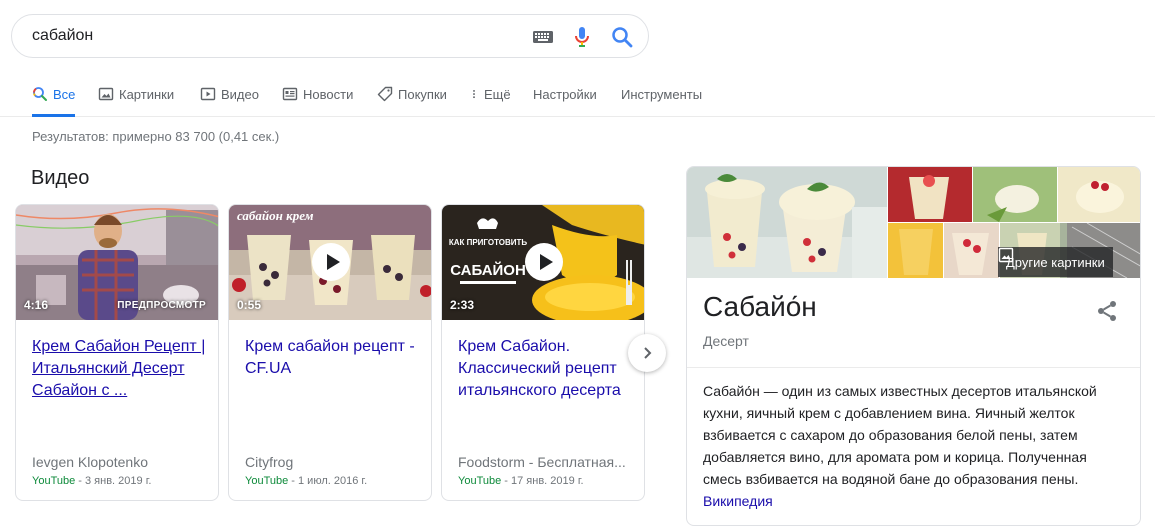 This screenshot has height=526, width=1155. What do you see at coordinates (161, 305) in the screenshot?
I see `preview-label: ПРЕДПРОСМОТР` at bounding box center [161, 305].